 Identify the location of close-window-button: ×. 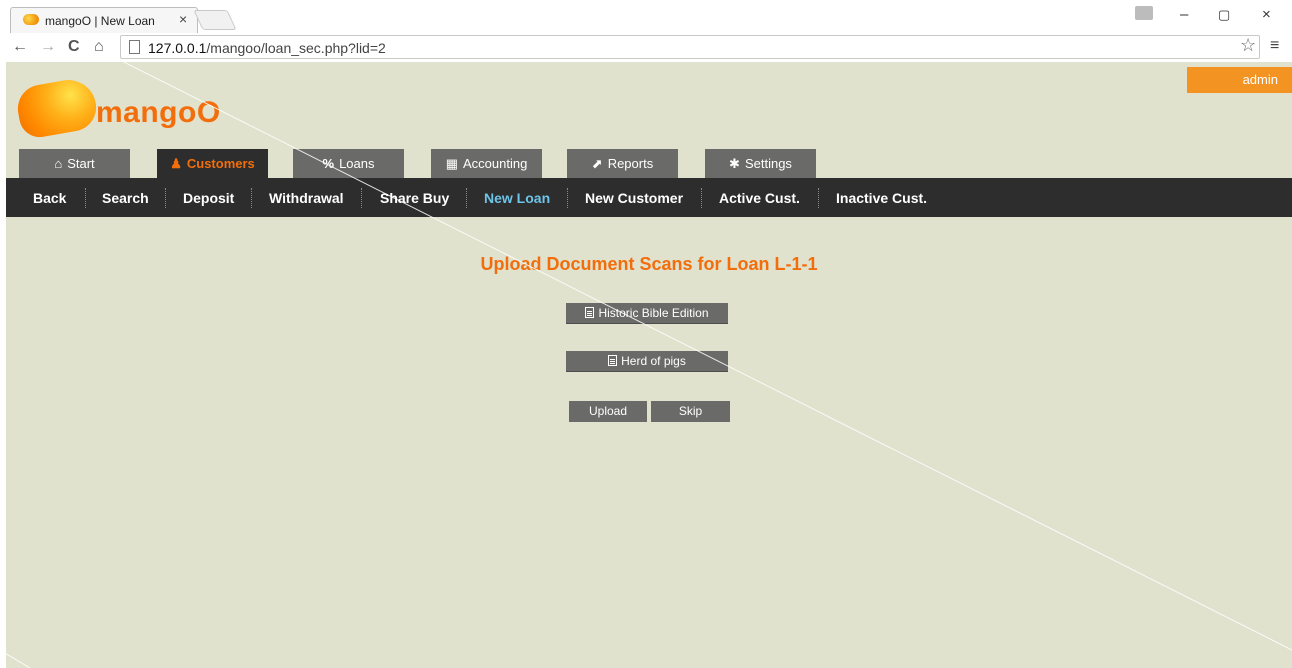
(1266, 14).